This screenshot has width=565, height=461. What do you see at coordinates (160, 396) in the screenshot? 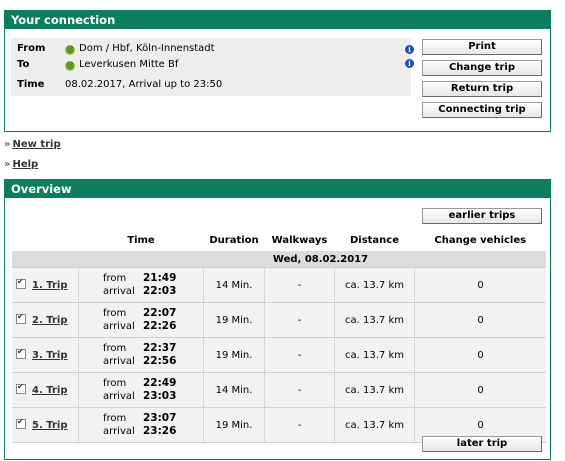
I see `arrival-time: 23:03` at bounding box center [160, 396].